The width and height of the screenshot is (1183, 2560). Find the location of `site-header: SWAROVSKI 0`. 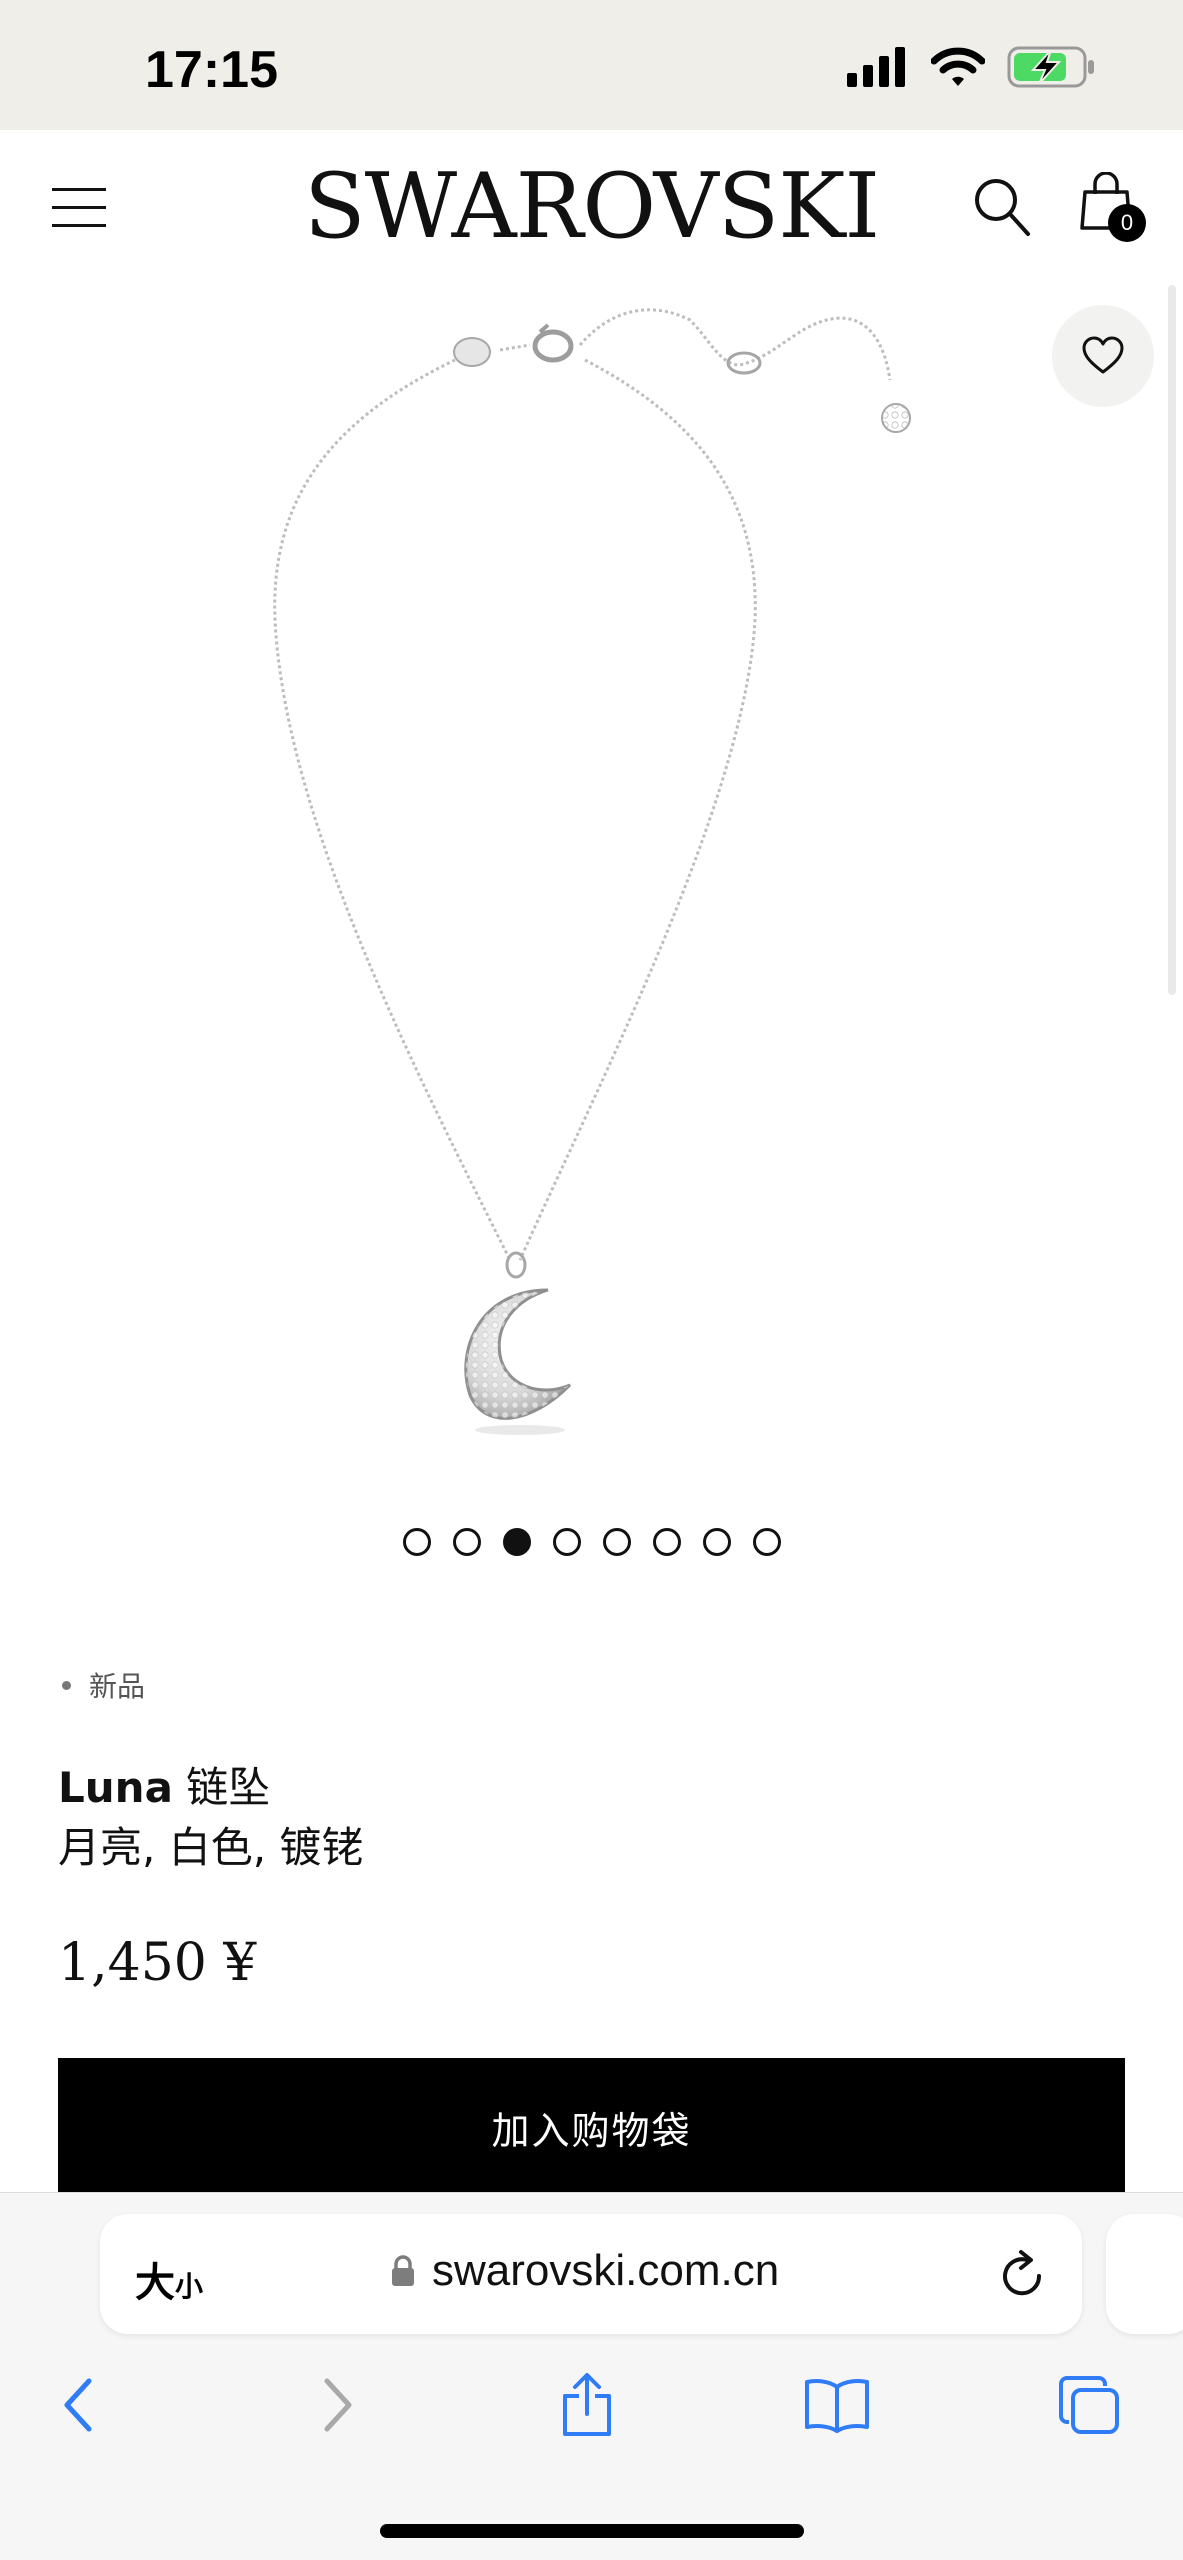

site-header: SWAROVSKI 0 is located at coordinates (591, 205).